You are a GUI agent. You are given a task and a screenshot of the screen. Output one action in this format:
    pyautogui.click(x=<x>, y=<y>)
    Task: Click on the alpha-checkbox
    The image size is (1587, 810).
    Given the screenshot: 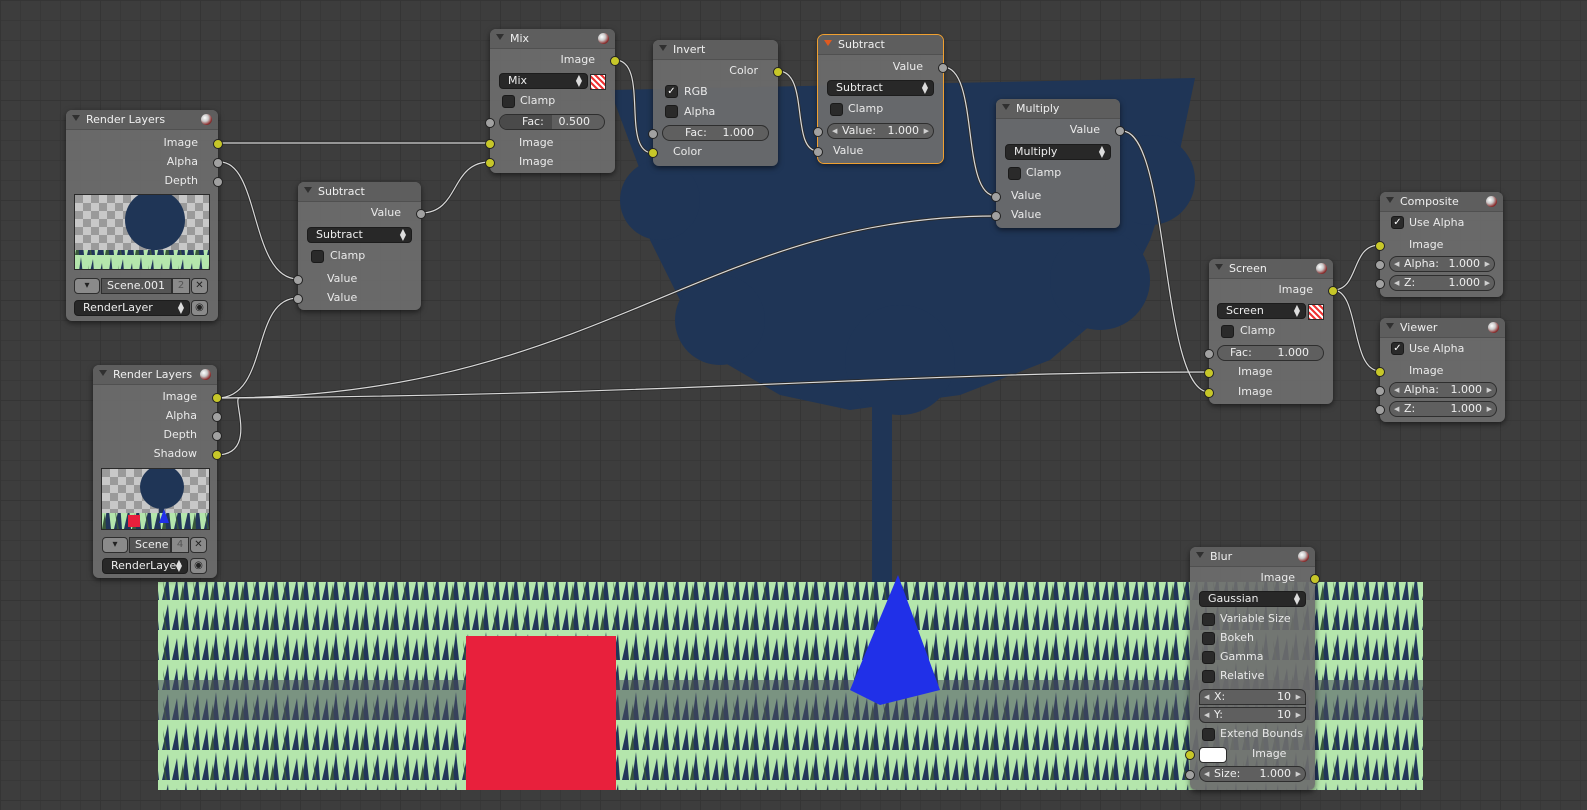 What is the action you would take?
    pyautogui.click(x=671, y=111)
    